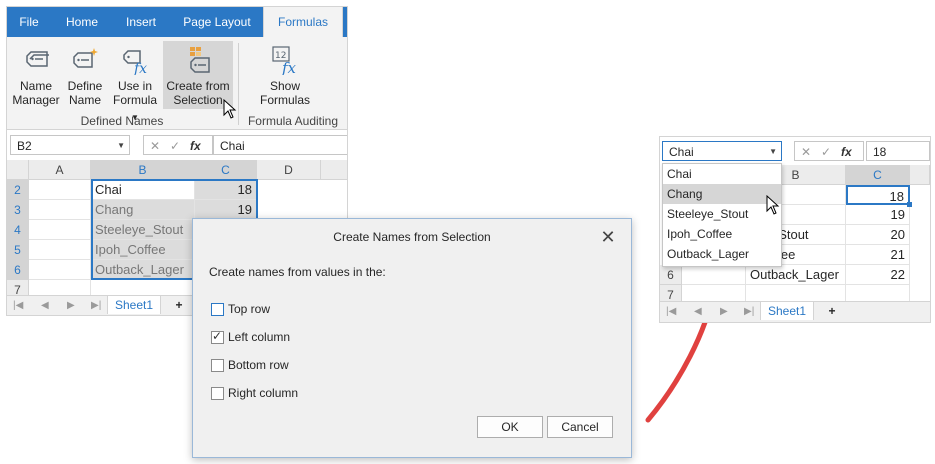 This screenshot has height=464, width=935. Describe the element at coordinates (143, 170) in the screenshot. I see `column-header-b: B` at that location.